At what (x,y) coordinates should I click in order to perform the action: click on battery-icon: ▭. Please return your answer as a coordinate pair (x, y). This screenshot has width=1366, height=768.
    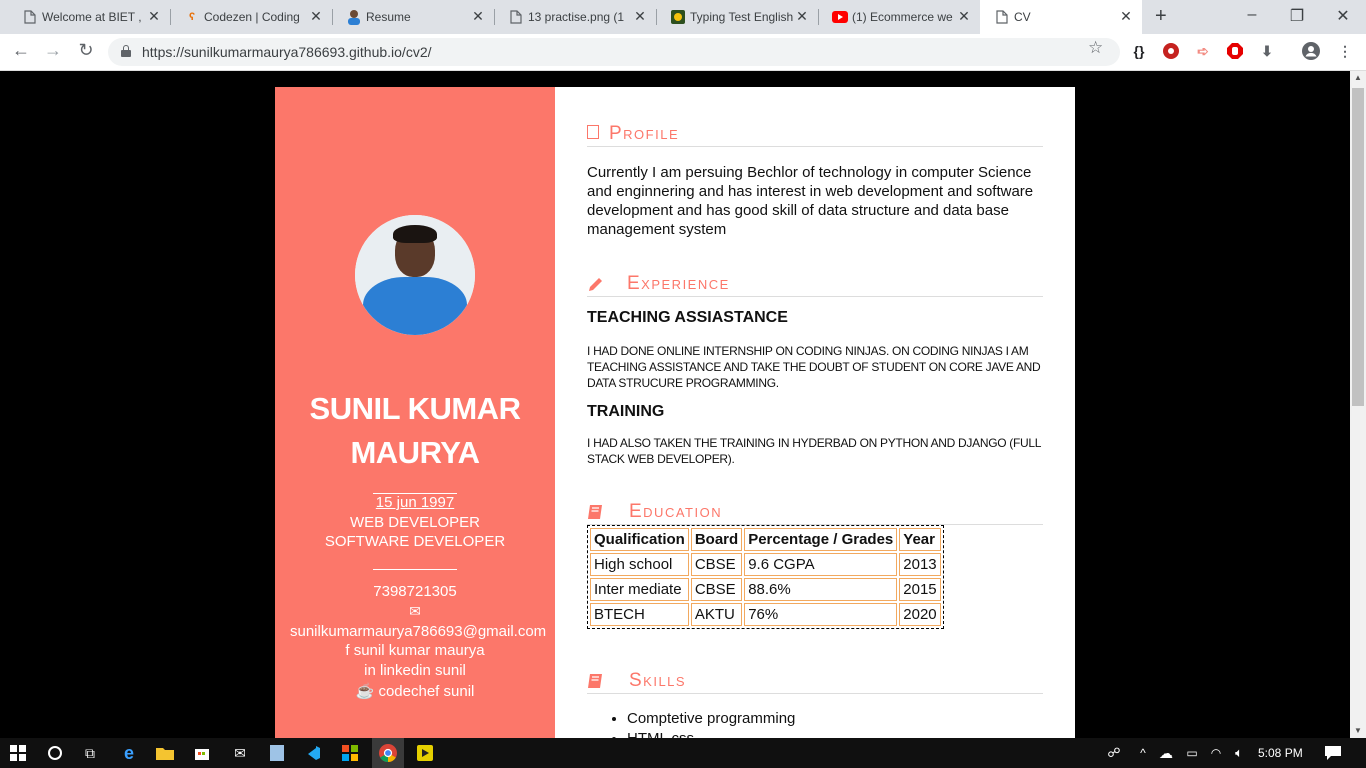
    Looking at the image, I should click on (1192, 753).